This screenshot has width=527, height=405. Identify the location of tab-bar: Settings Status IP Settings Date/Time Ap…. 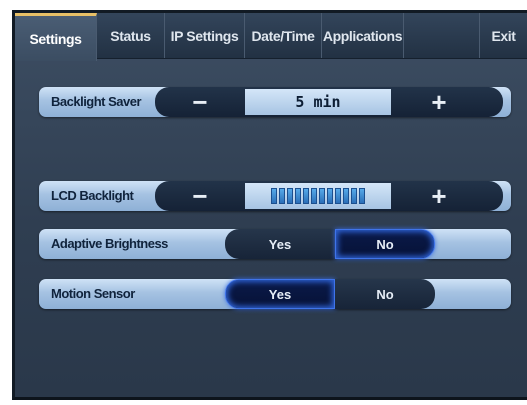
(271, 37).